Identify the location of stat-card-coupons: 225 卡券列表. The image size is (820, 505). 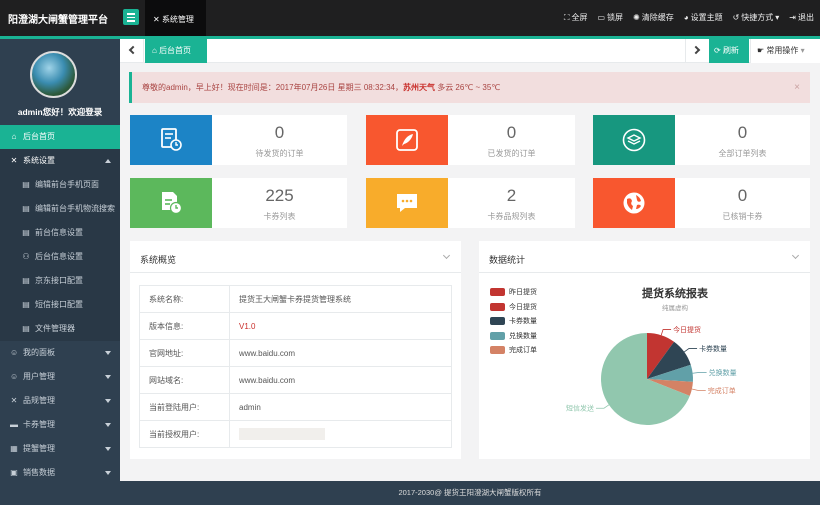
(238, 203).